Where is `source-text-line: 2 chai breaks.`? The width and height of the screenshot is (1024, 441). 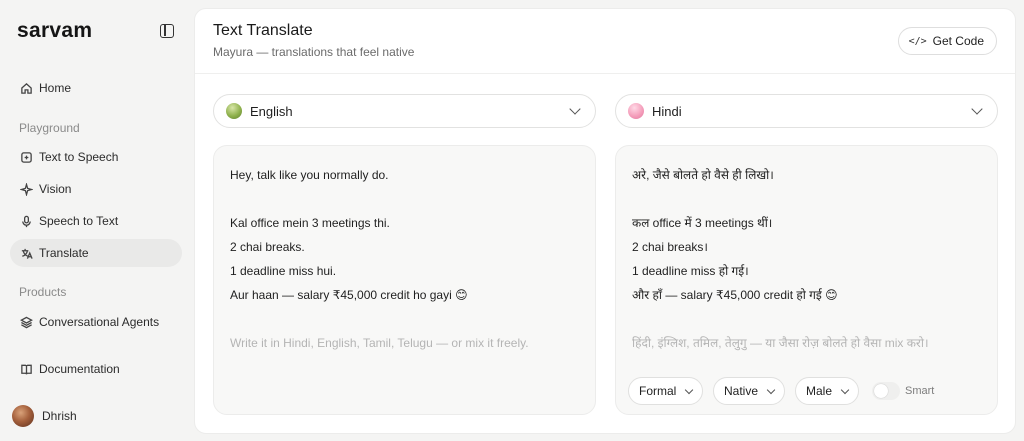 source-text-line: 2 chai breaks. is located at coordinates (267, 247).